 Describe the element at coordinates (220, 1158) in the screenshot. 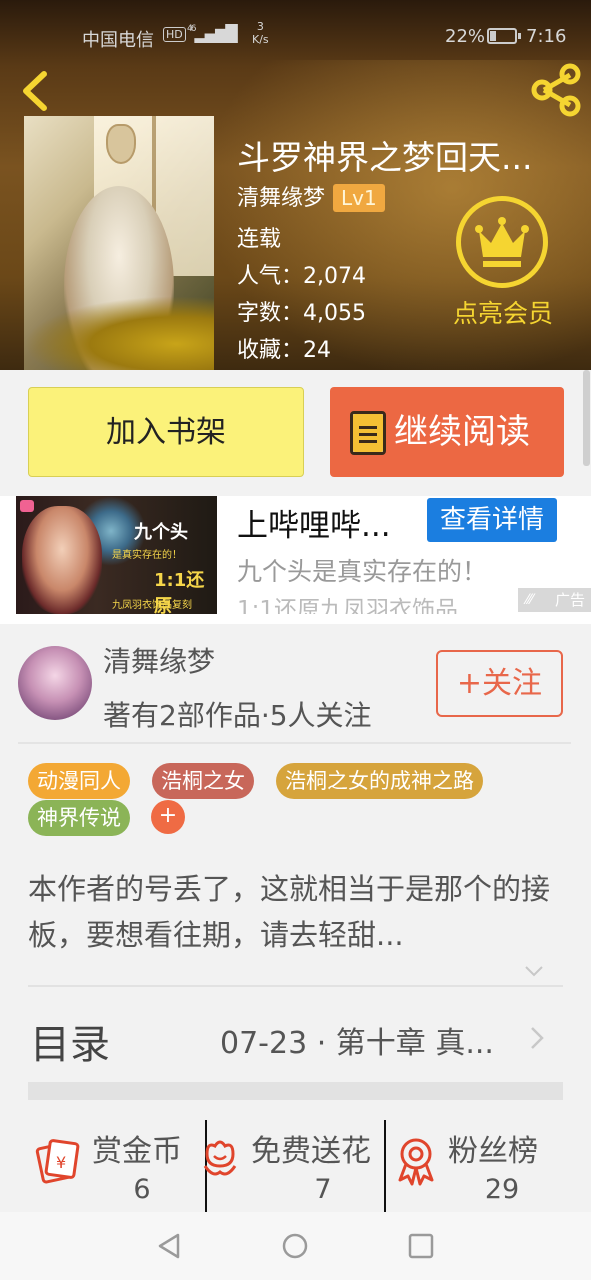

I see `flower-icon` at that location.